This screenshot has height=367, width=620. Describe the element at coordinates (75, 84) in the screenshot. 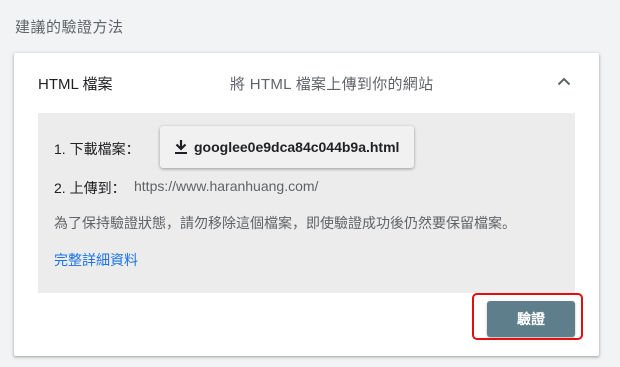

I see `method-label: HTML 檔案` at that location.